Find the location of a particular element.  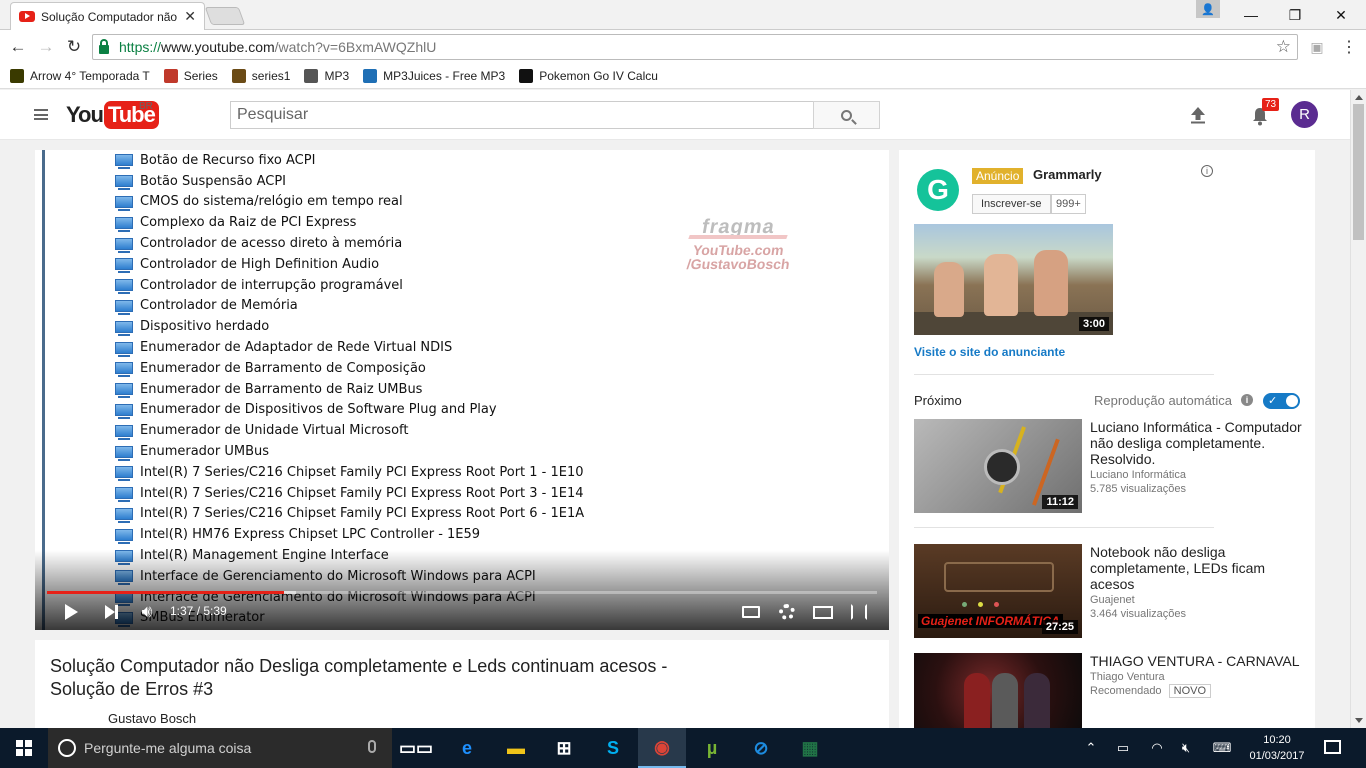

extension-icon: ▣ is located at coordinates (1317, 47).